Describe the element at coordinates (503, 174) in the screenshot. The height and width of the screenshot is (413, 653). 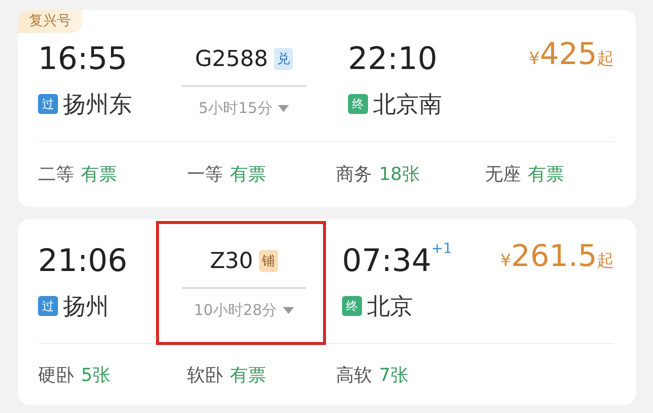
I see `seat-class: 无座` at that location.